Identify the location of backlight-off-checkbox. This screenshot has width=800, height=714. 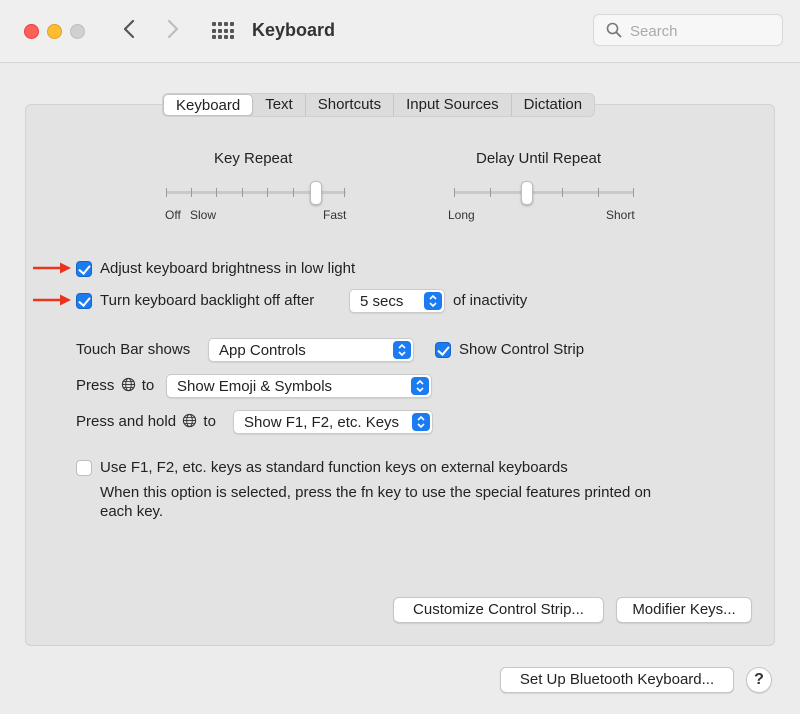
(84, 301).